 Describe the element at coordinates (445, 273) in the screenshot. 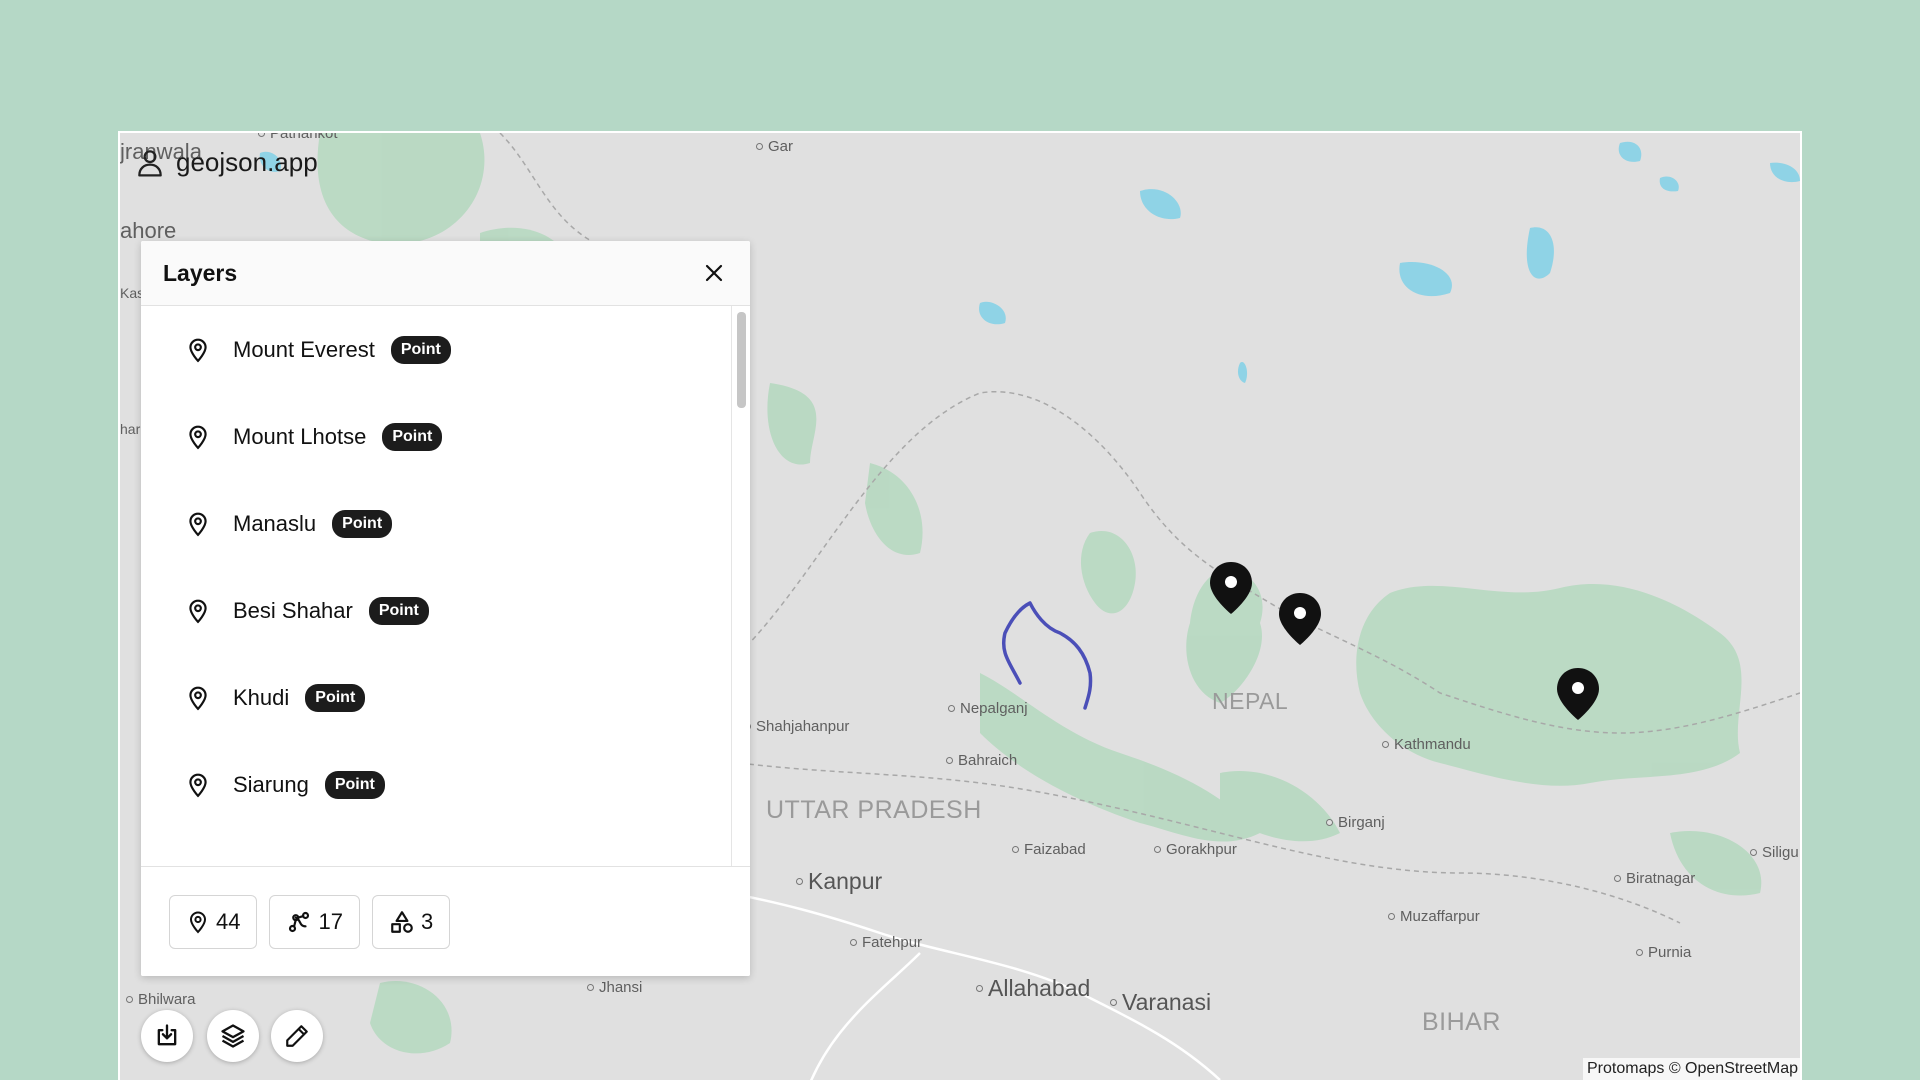

I see `layers-panel-header: Layers` at that location.